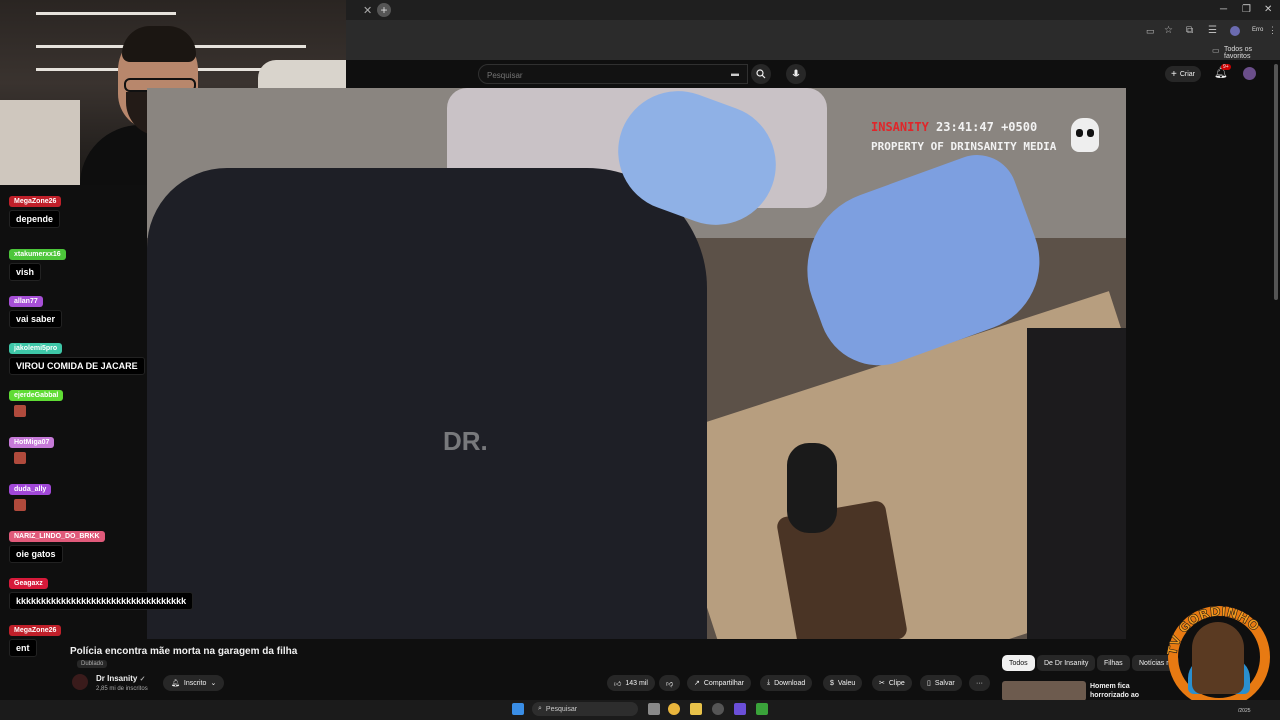 The image size is (1280, 720). What do you see at coordinates (1244, 711) in the screenshot?
I see `taskbar-clock-date: /2025` at bounding box center [1244, 711].